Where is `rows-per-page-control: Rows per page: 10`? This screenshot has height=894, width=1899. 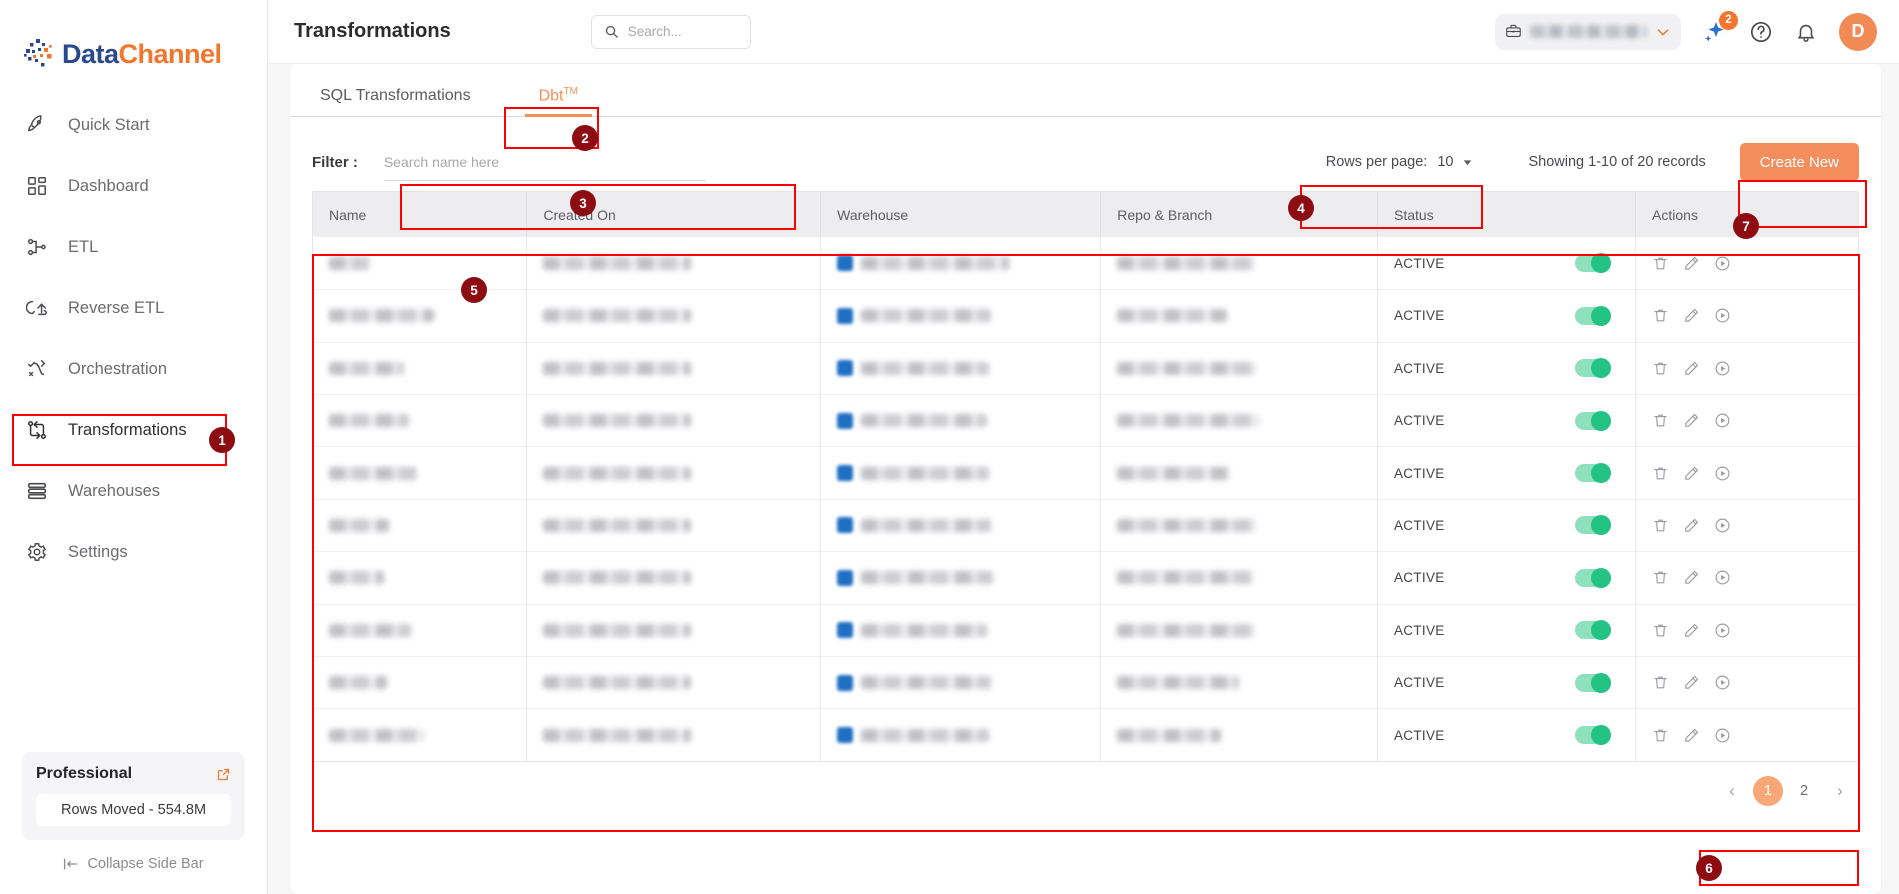
rows-per-page-control: Rows per page: 10 is located at coordinates (1400, 162).